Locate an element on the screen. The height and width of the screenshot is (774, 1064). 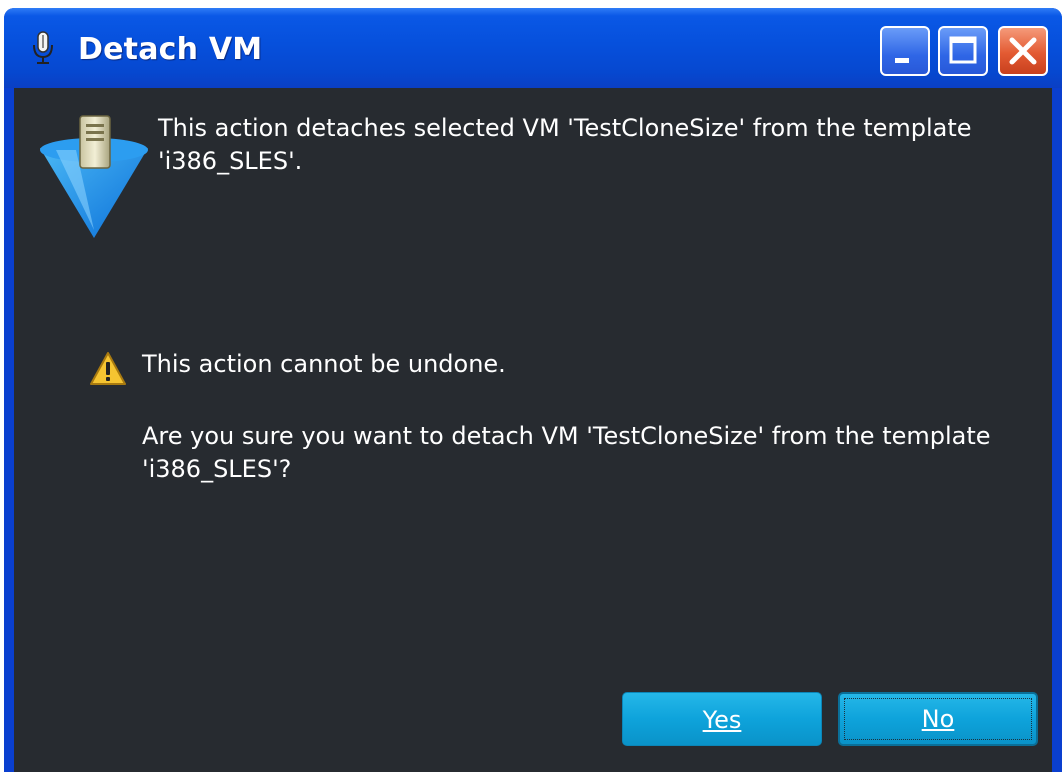
maximize-button is located at coordinates (963, 51).